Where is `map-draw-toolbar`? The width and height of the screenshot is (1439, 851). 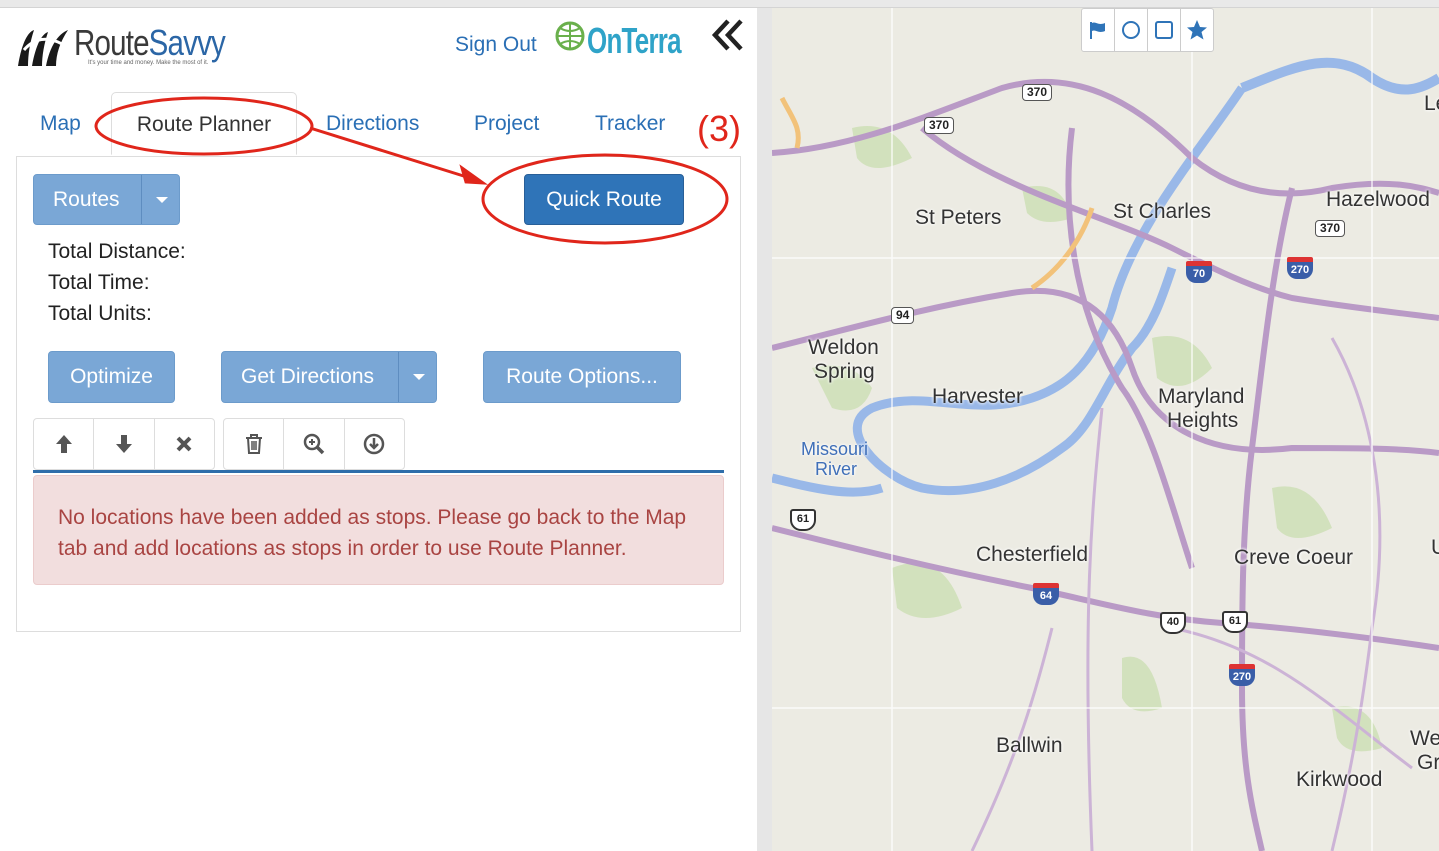
map-draw-toolbar is located at coordinates (1147, 30).